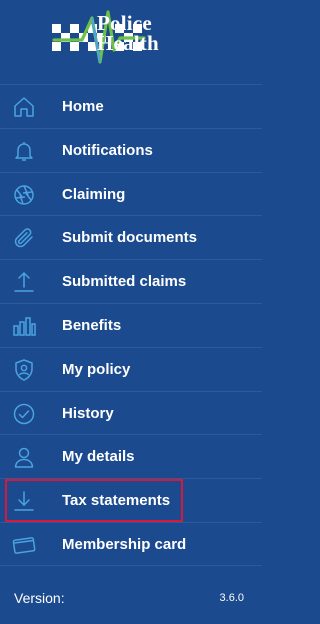 Image resolution: width=320 pixels, height=624 pixels. Describe the element at coordinates (24, 326) in the screenshot. I see `bar-chart-icon` at that location.